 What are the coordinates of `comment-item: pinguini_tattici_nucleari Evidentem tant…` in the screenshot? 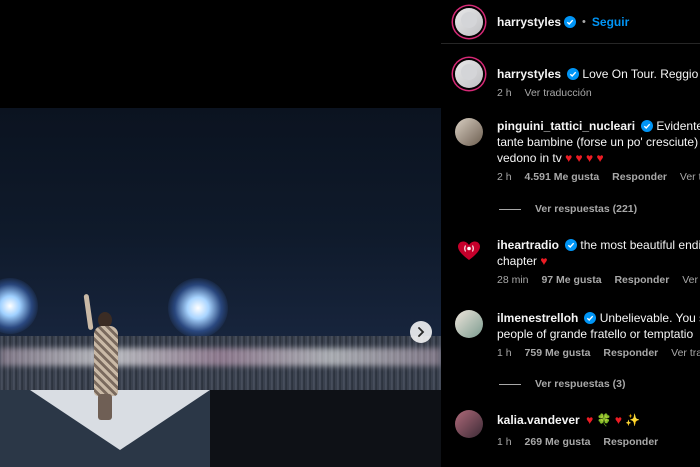 It's located at (577, 150).